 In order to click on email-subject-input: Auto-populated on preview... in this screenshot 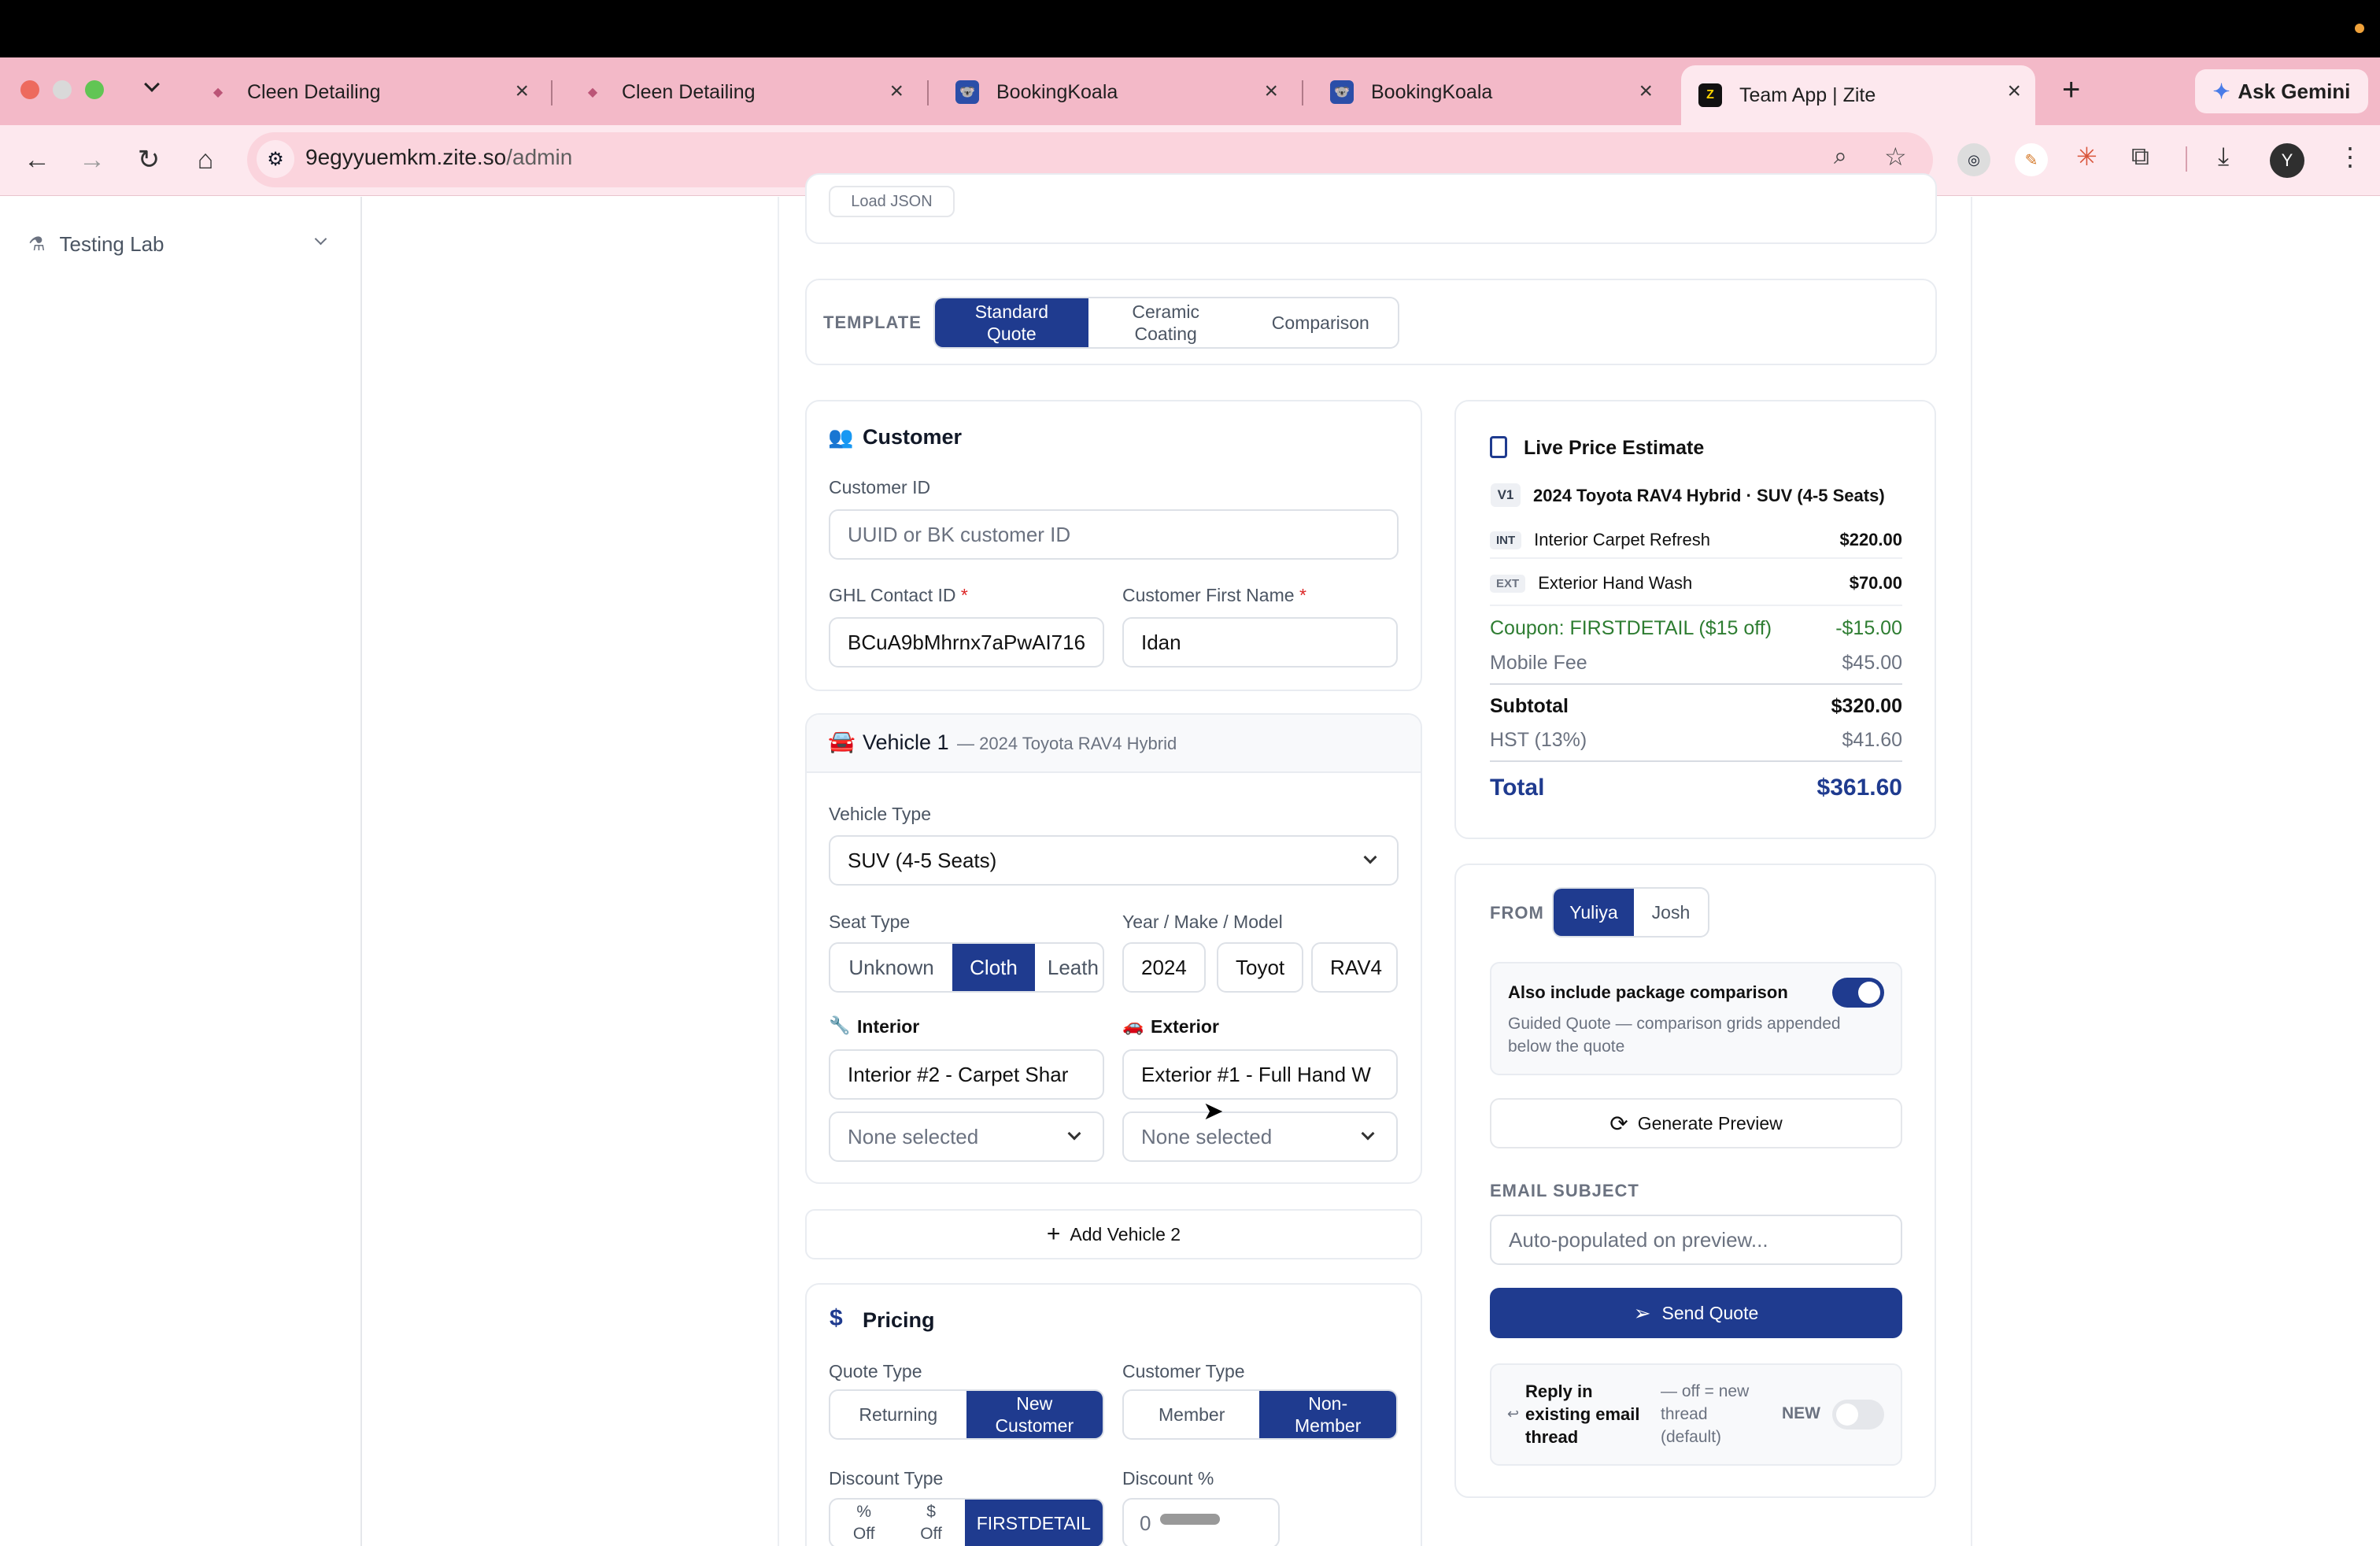, I will do `click(1696, 1240)`.